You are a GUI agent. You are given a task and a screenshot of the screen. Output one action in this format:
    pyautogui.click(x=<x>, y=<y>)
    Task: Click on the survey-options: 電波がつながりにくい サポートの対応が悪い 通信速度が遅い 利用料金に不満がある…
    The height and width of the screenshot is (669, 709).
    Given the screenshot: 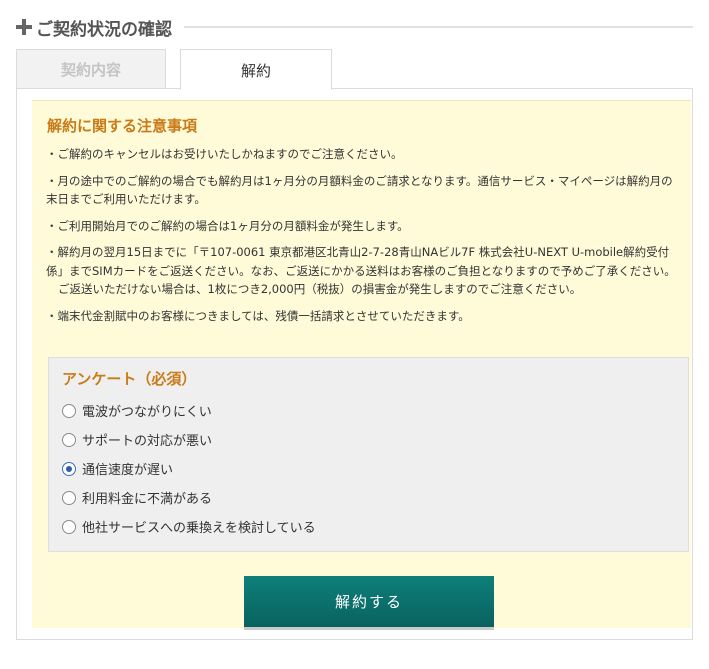 What is the action you would take?
    pyautogui.click(x=189, y=468)
    